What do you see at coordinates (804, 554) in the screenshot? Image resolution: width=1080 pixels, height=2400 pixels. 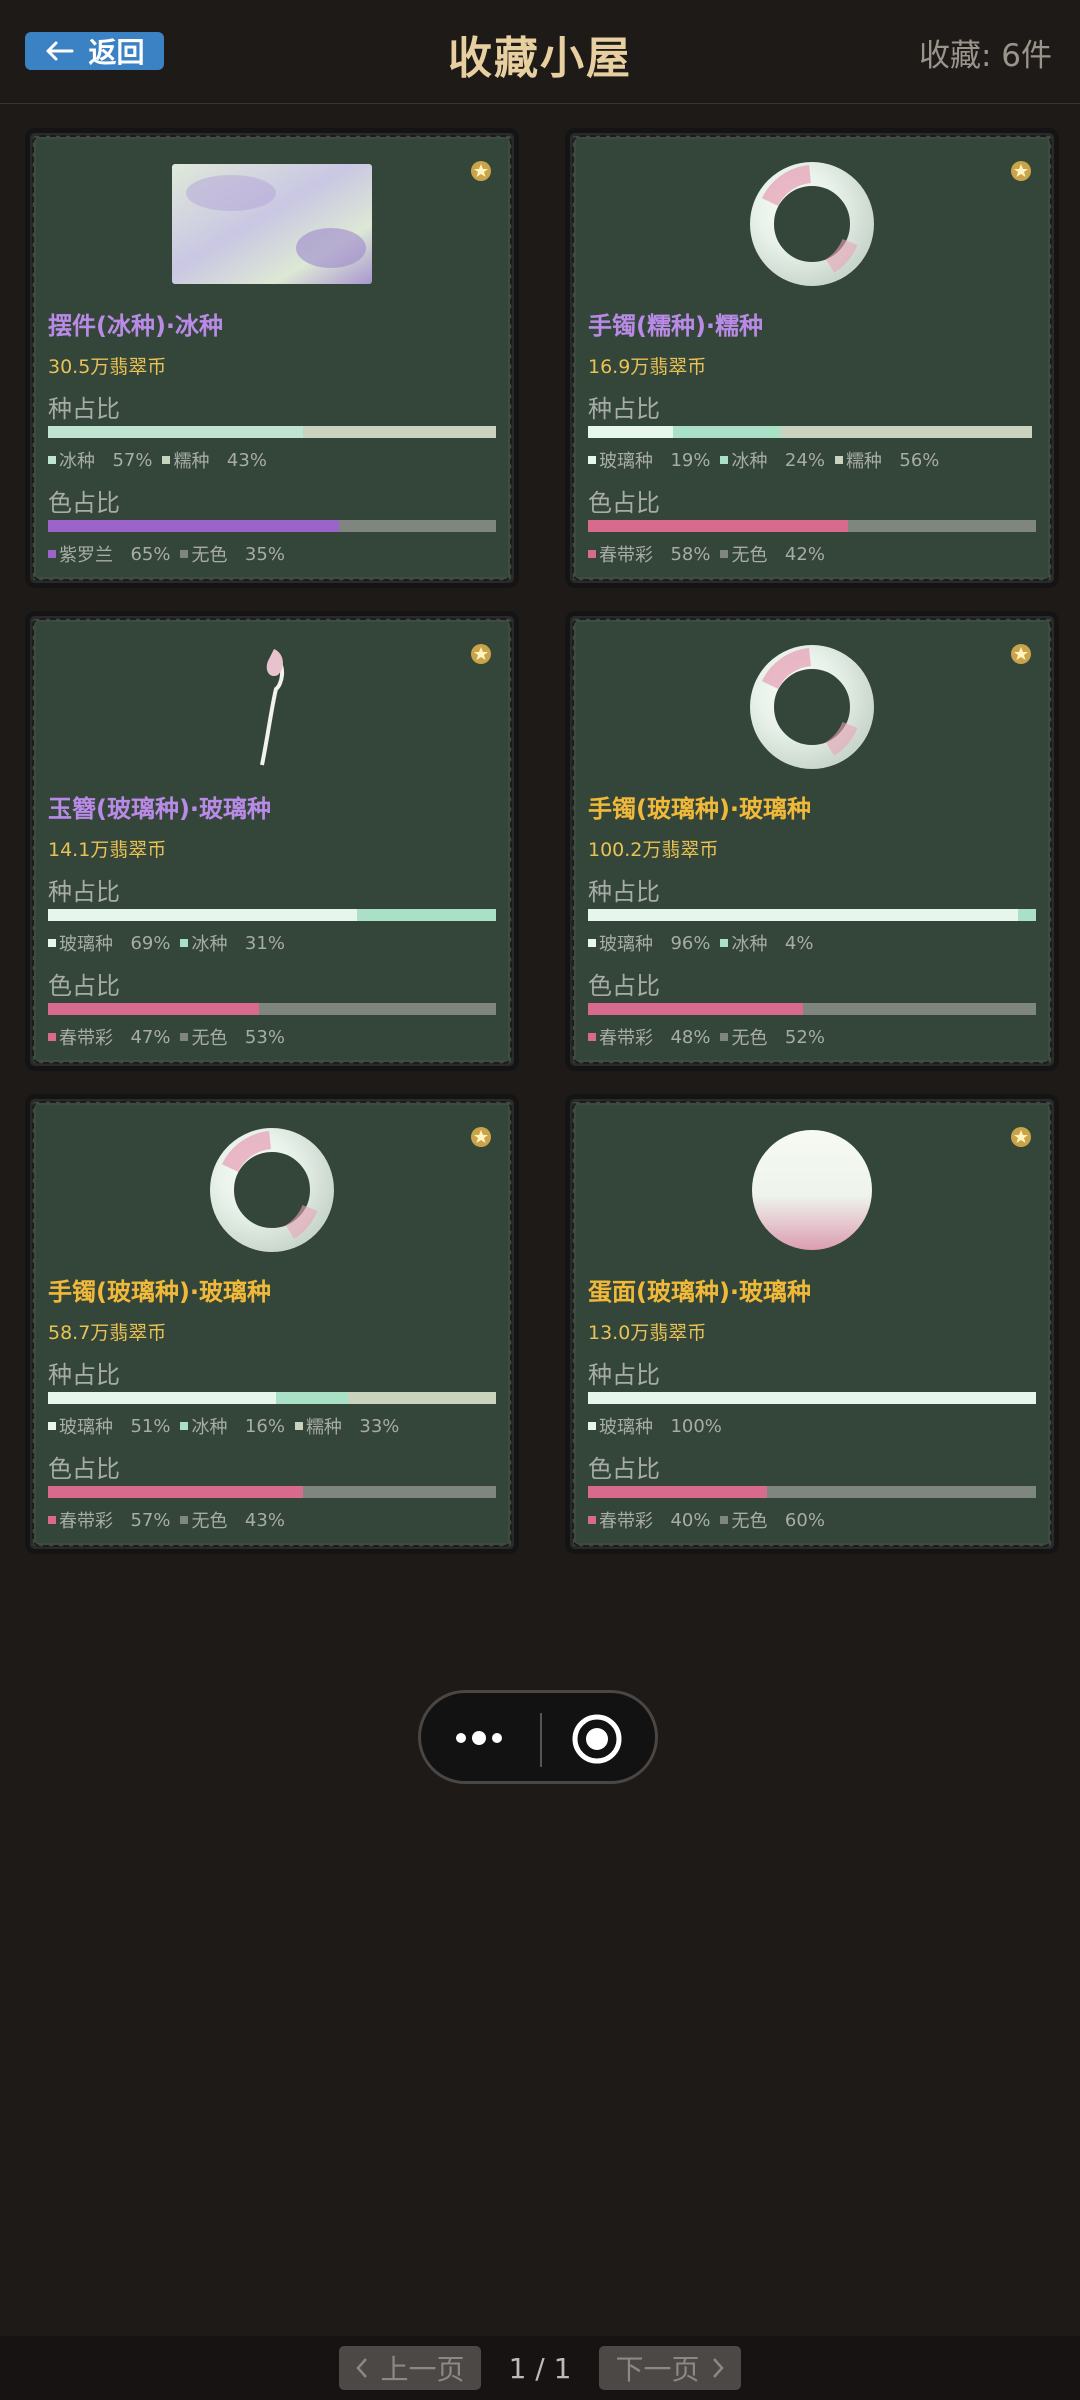 I see `legend-value: 42%` at bounding box center [804, 554].